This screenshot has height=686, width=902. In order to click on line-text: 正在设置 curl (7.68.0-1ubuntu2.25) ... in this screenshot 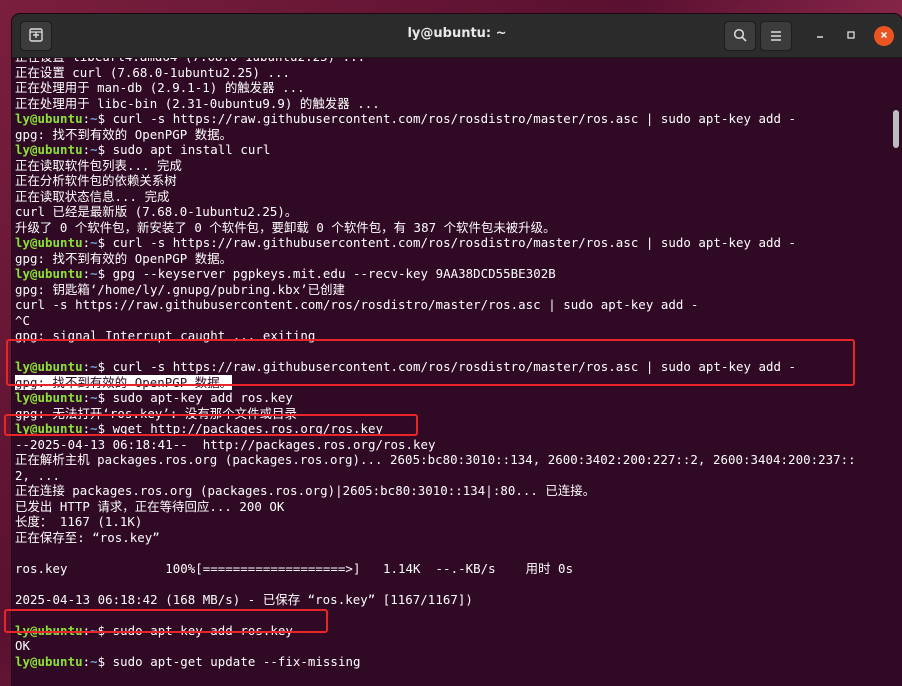, I will do `click(153, 72)`.